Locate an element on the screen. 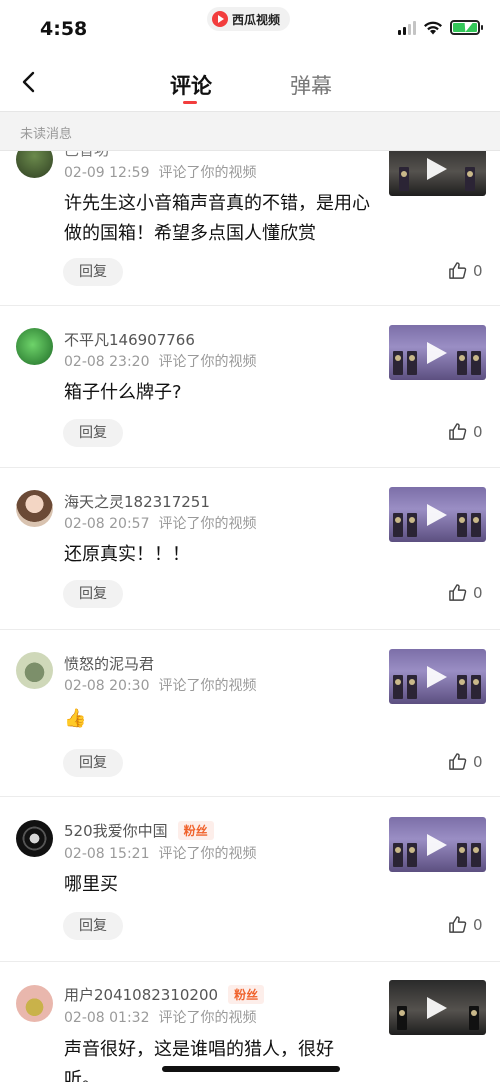 Image resolution: width=500 pixels, height=1082 pixels. comment-text: 👍 is located at coordinates (75, 718).